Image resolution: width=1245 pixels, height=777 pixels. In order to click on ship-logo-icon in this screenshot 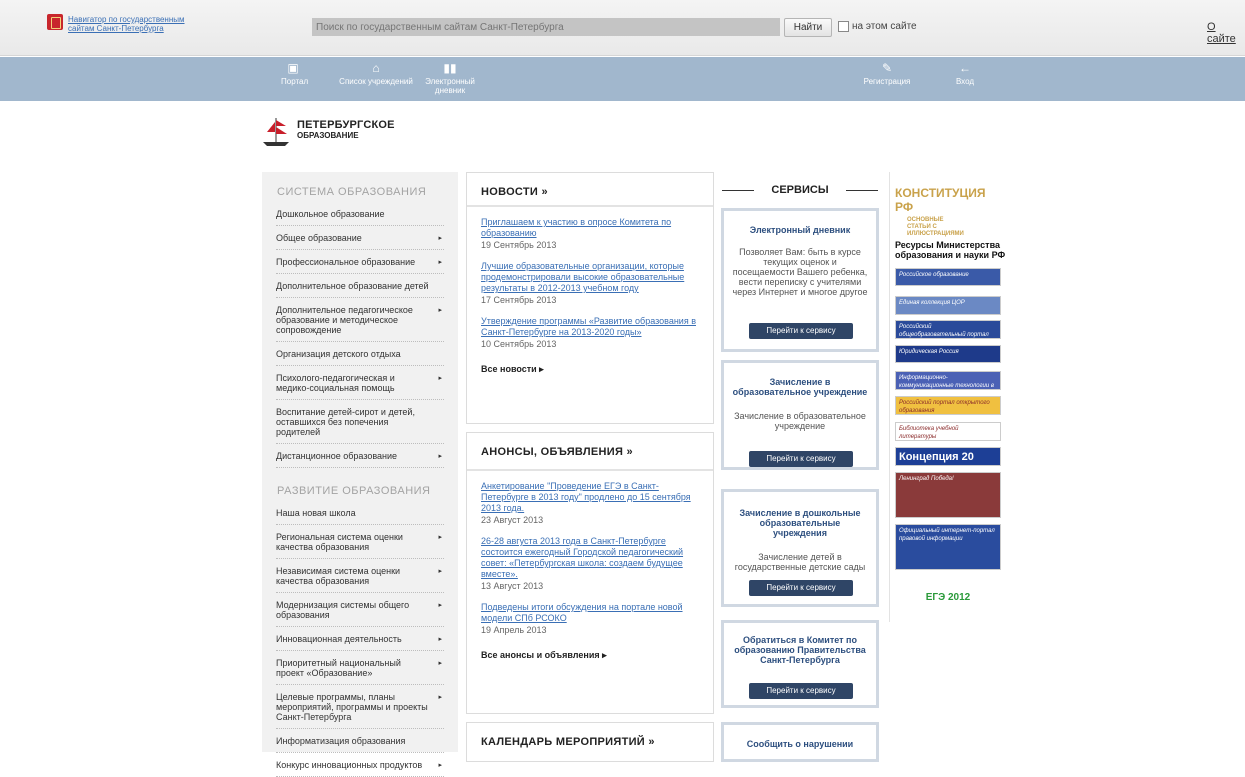, I will do `click(276, 132)`.